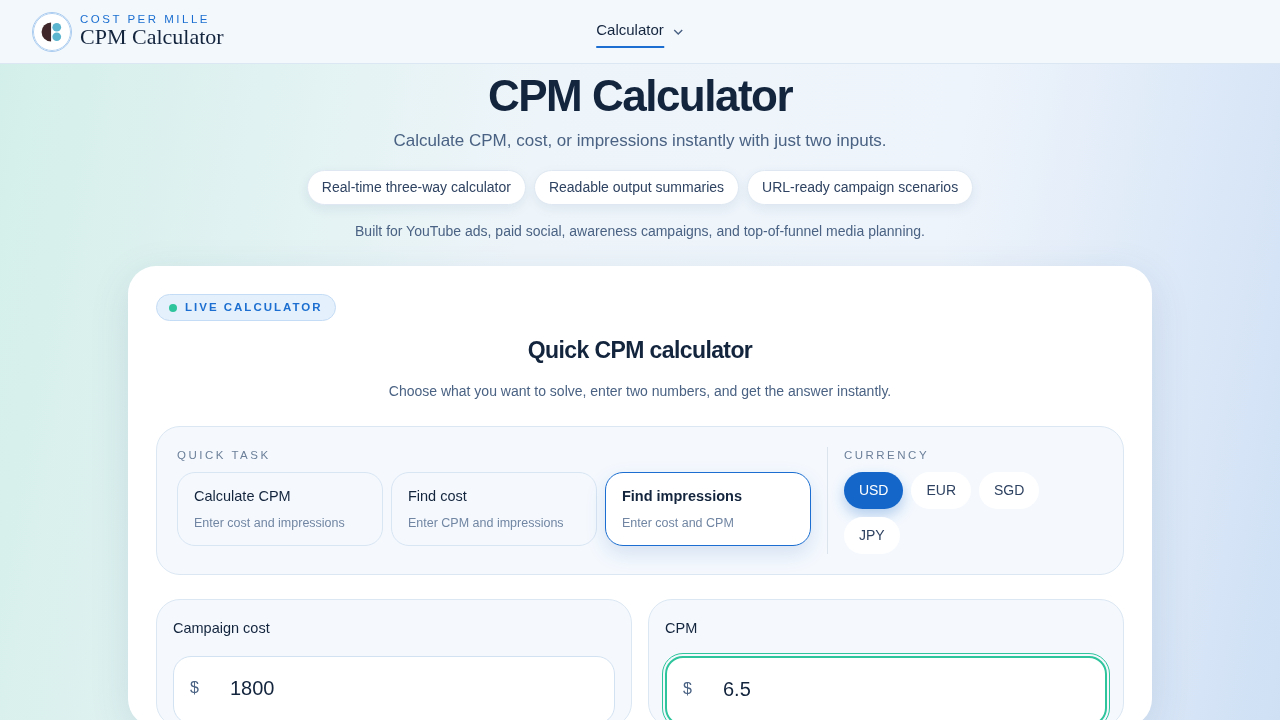 The height and width of the screenshot is (720, 1280). Describe the element at coordinates (887, 455) in the screenshot. I see `section-label: CURRENCY` at that location.